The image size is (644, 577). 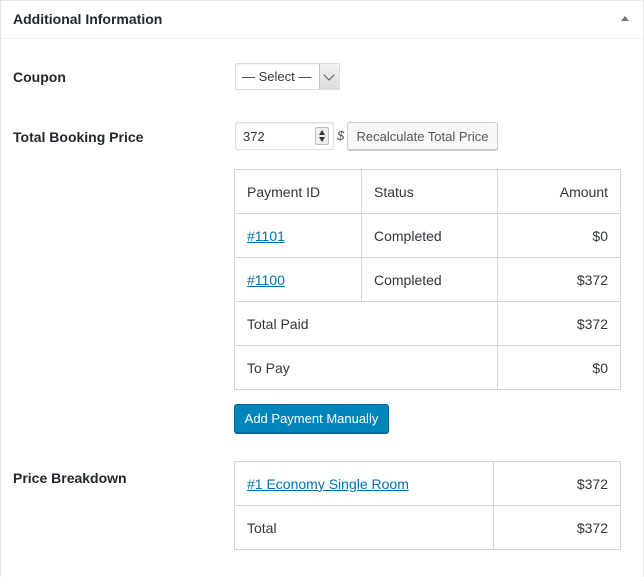 I want to click on price-breakdown-table: #1 Economy Single Room $372 Total $372, so click(x=427, y=505).